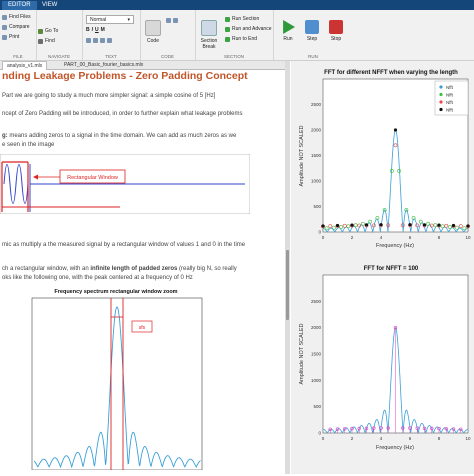 The width and height of the screenshot is (474, 476). What do you see at coordinates (209, 28) in the screenshot?
I see `section-break-icon` at bounding box center [209, 28].